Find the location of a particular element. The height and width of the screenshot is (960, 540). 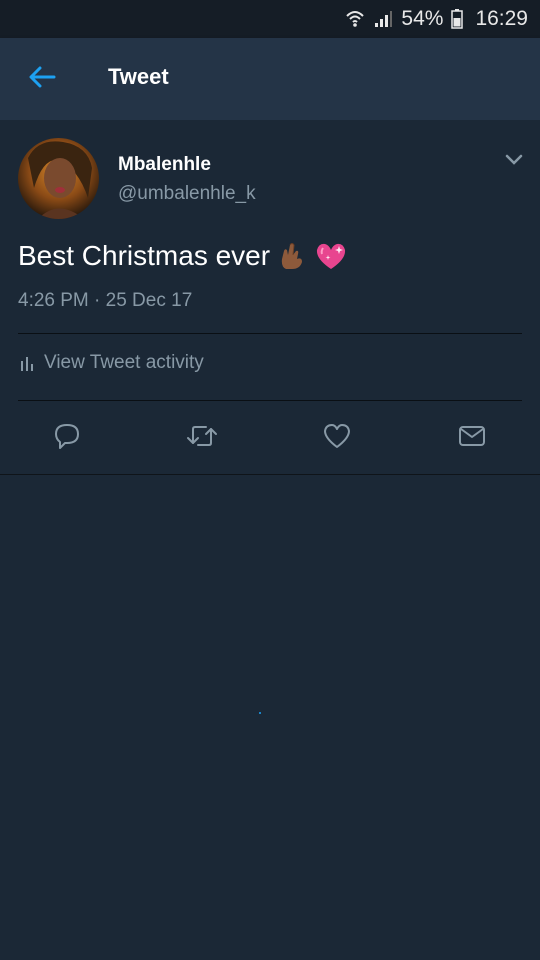

retweet-icon is located at coordinates (202, 438).